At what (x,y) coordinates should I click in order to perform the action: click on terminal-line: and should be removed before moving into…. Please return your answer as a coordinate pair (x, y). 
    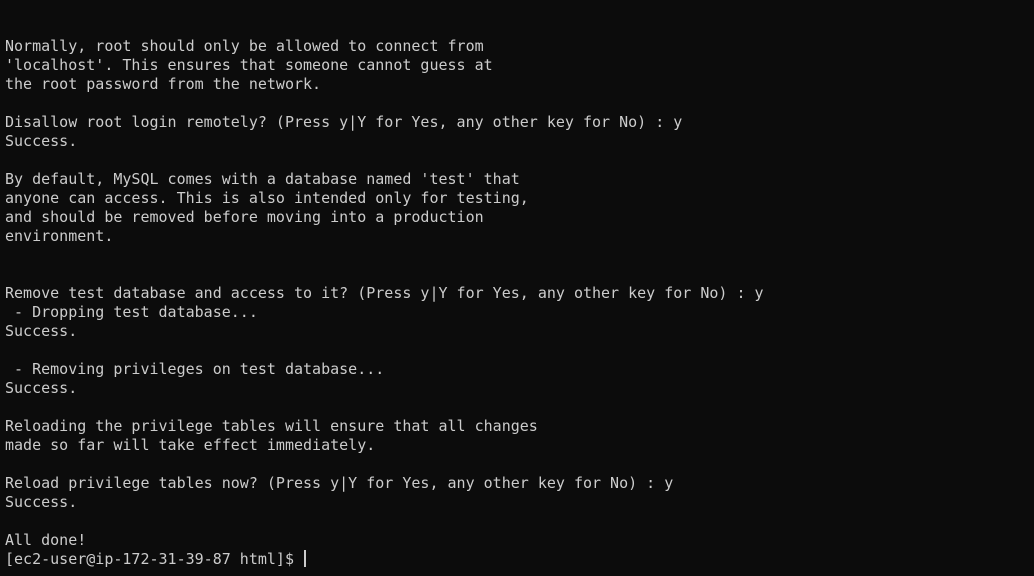
    Looking at the image, I should click on (244, 217).